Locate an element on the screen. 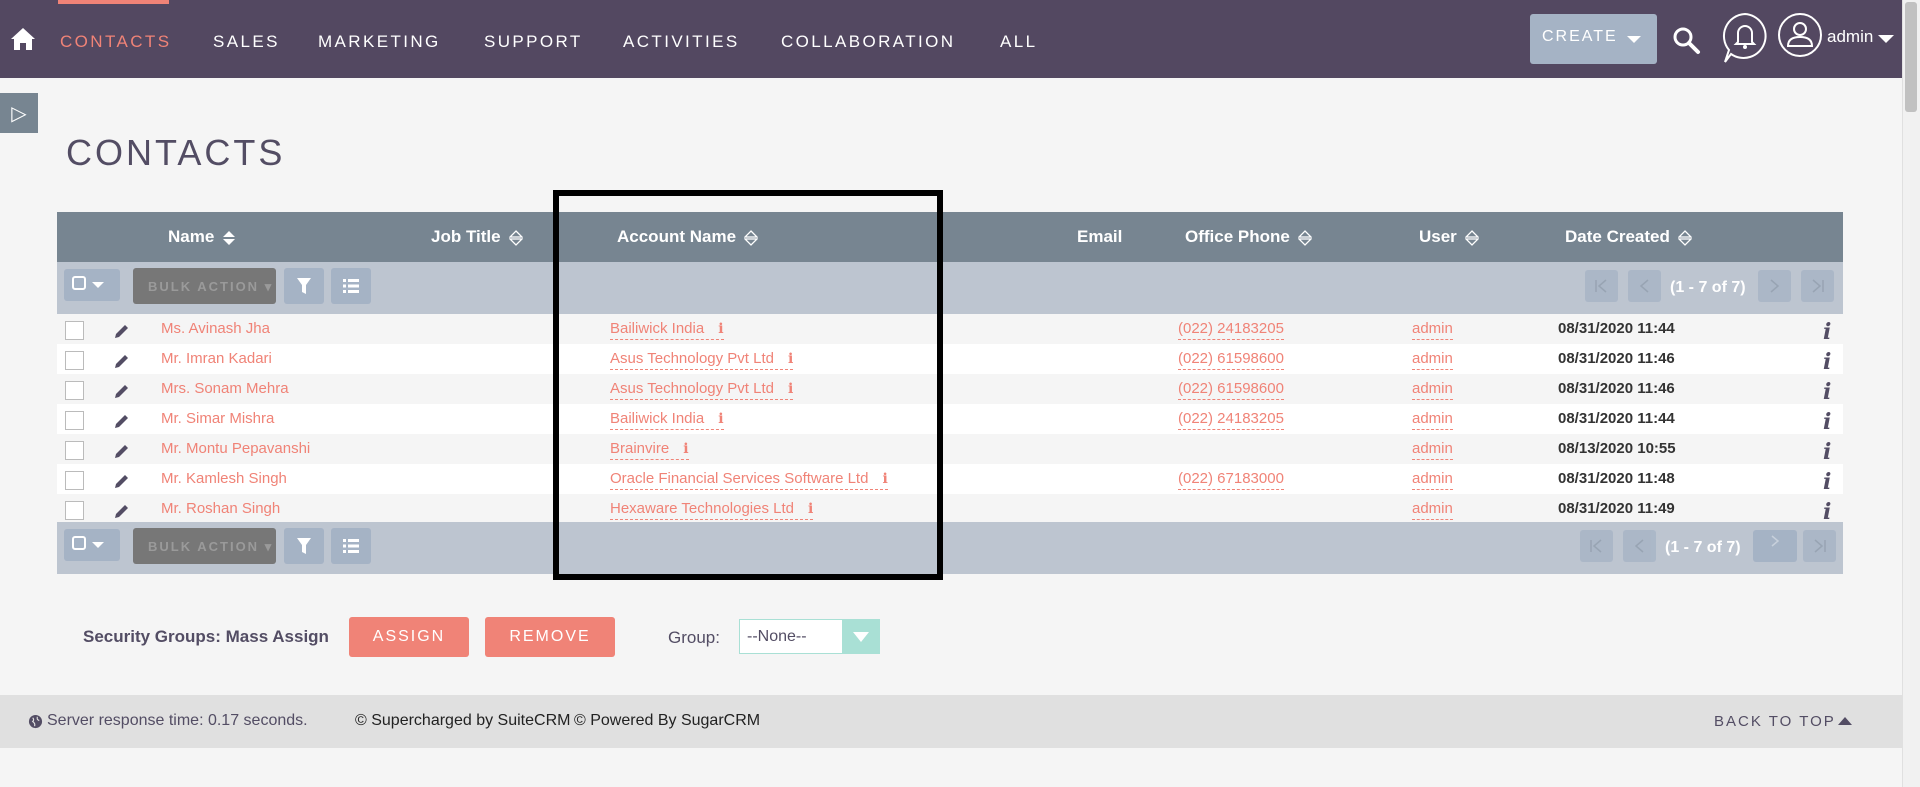 Image resolution: width=1920 pixels, height=787 pixels. nav-tab-collaboration: COLLABORATION is located at coordinates (868, 42).